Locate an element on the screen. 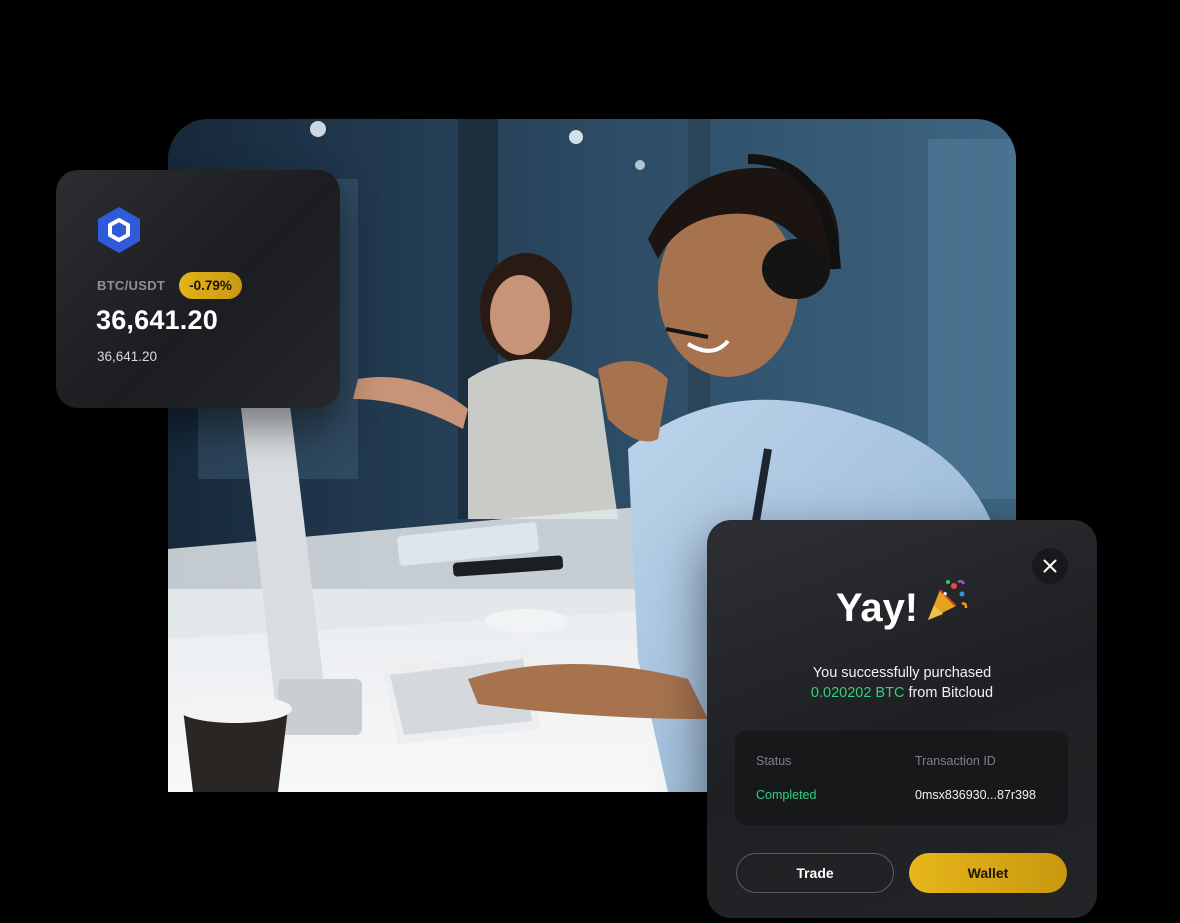 The height and width of the screenshot is (923, 1180). message-line-2: 0.020202 BTC from Bitcloud is located at coordinates (902, 693).